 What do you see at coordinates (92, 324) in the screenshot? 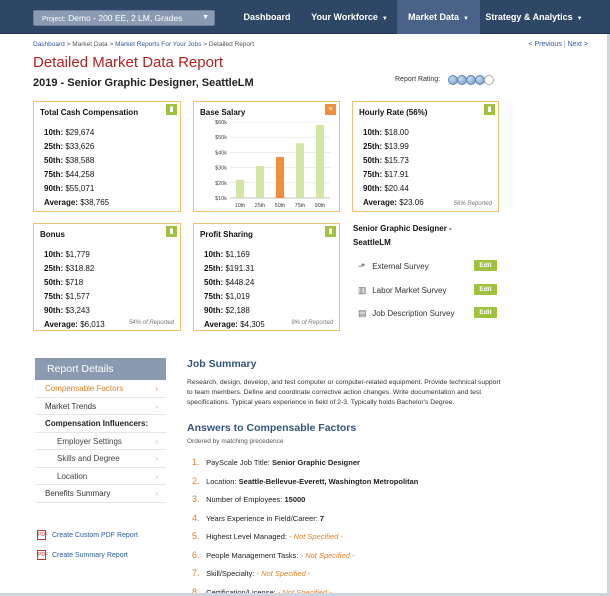
I see `stat-value: $6,013` at bounding box center [92, 324].